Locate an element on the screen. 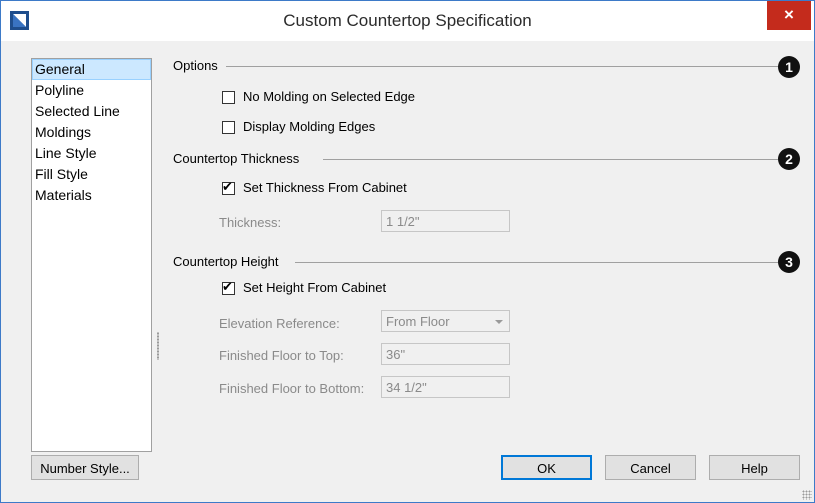 This screenshot has height=503, width=815. set-height-checkbox: ✔ is located at coordinates (228, 287).